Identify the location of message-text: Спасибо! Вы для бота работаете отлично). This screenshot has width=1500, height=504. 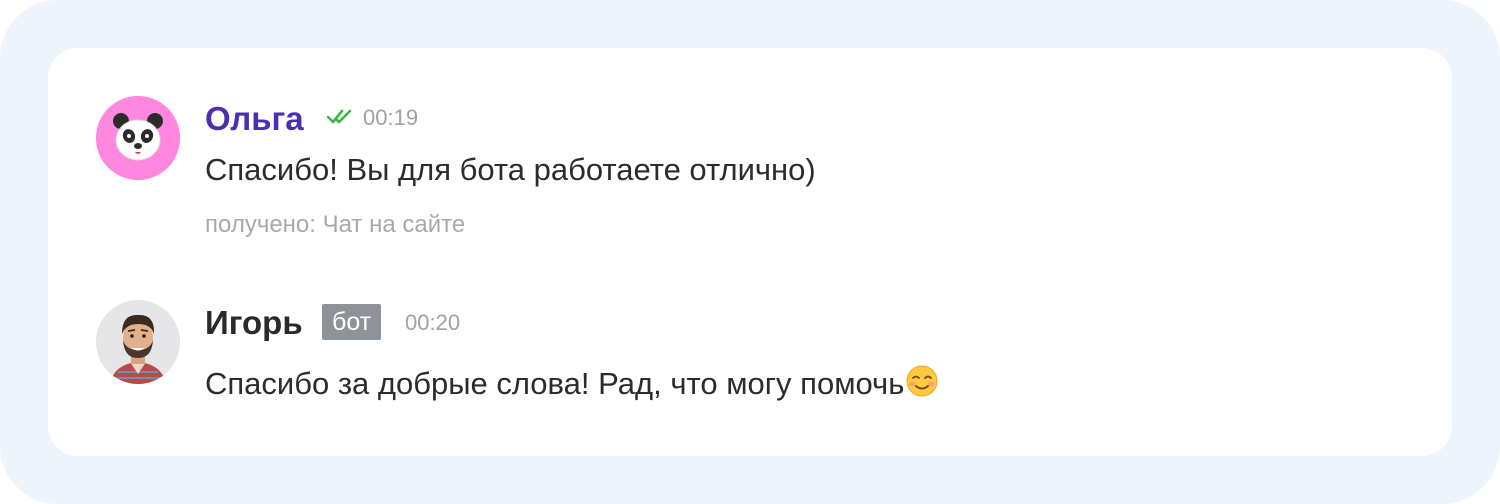
(510, 169).